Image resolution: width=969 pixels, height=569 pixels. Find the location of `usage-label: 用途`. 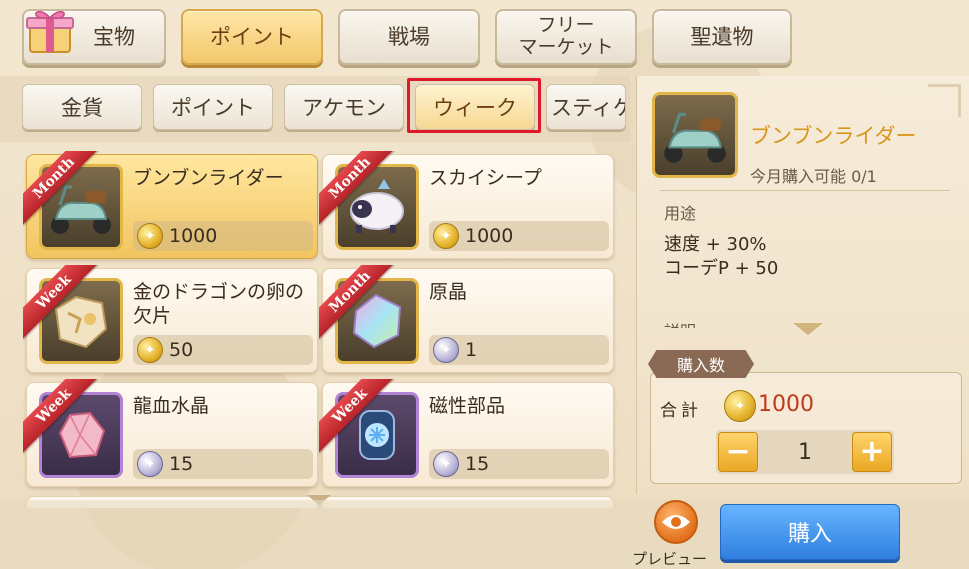

usage-label: 用途 is located at coordinates (680, 213).